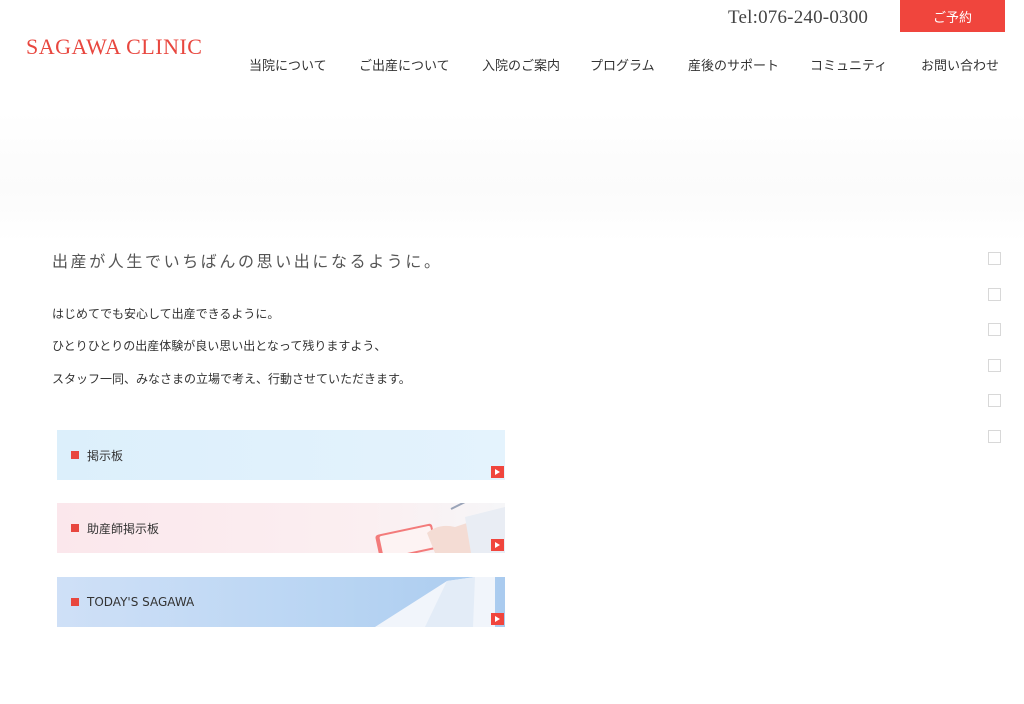  I want to click on page-headline: 出産が人生でいちばんの思い出になるように。, so click(247, 261).